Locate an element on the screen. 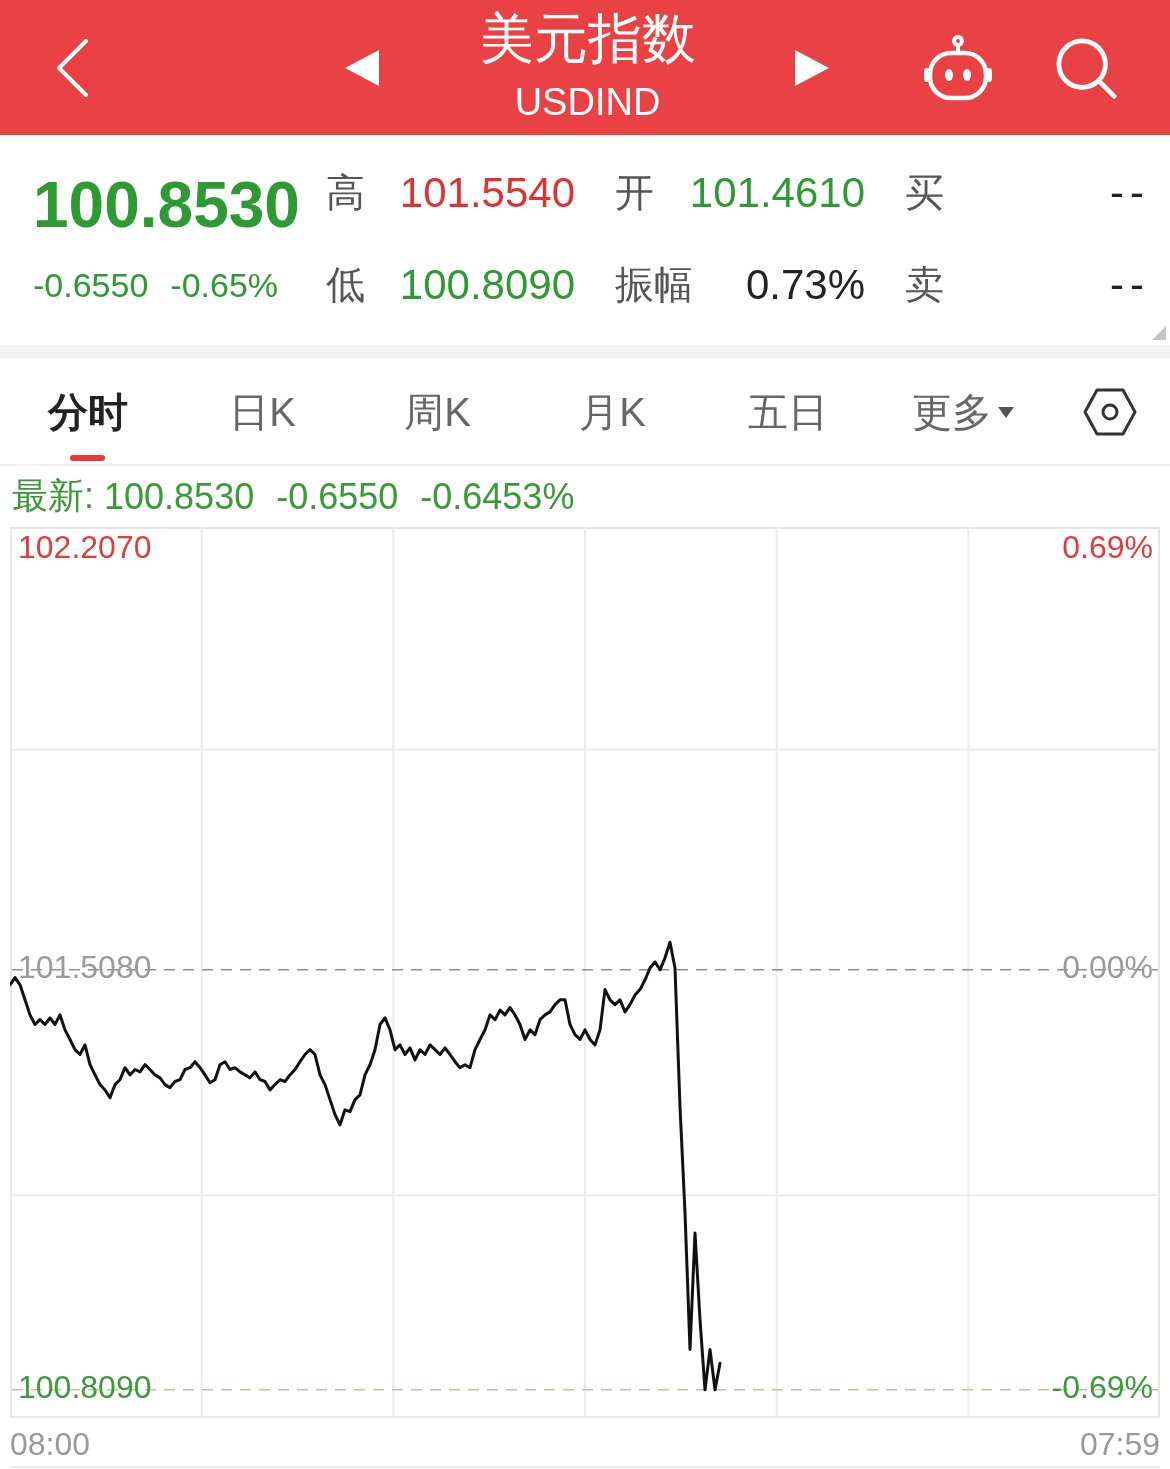 The width and height of the screenshot is (1170, 1469). latest-change: -0.6550 is located at coordinates (337, 496).